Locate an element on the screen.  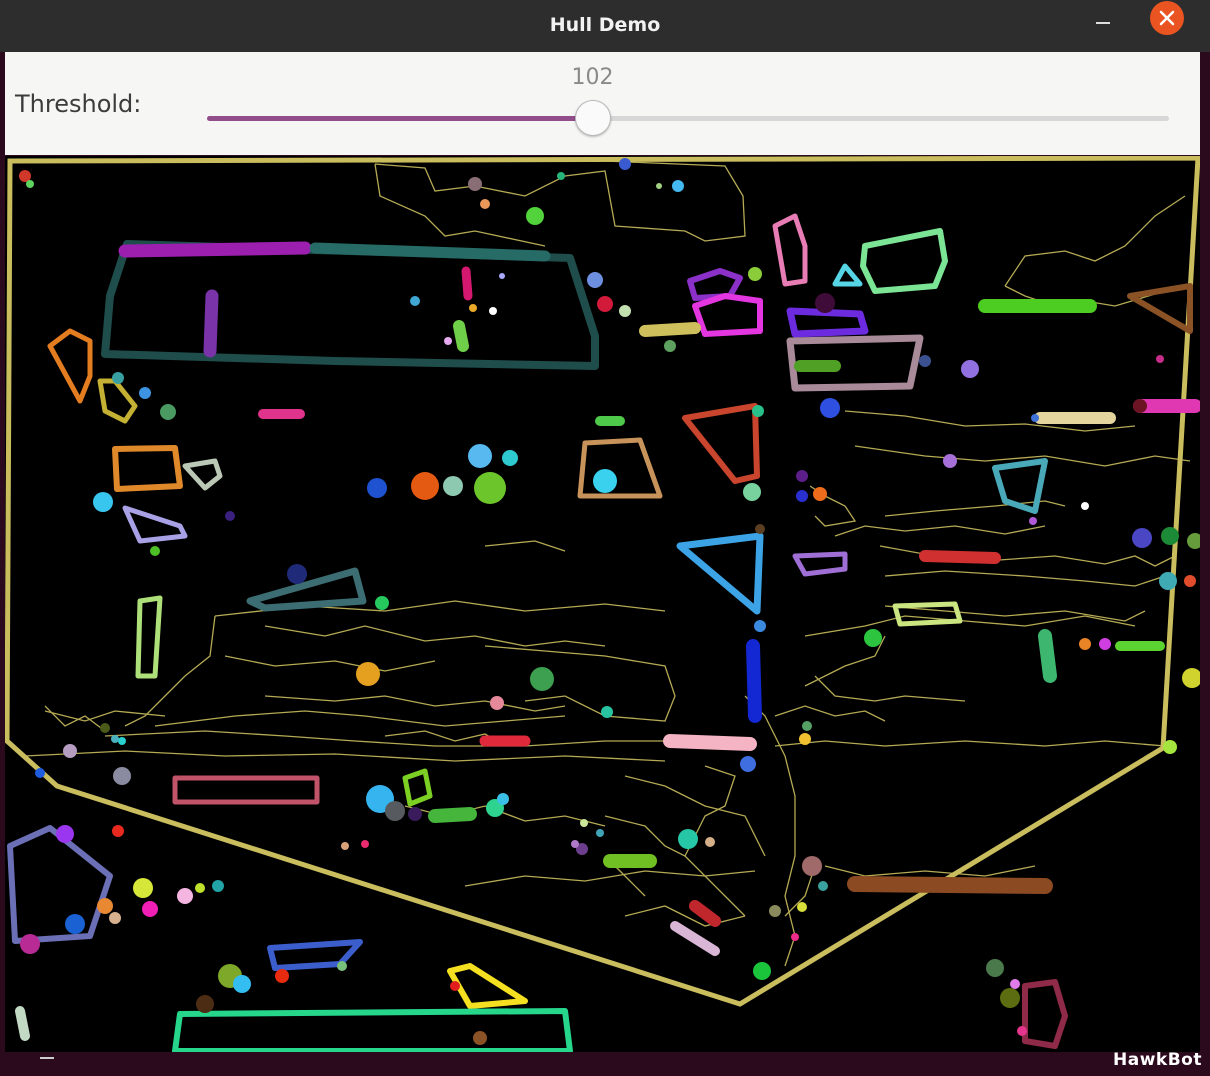
threshold-label: Threshold: is located at coordinates (78, 104).